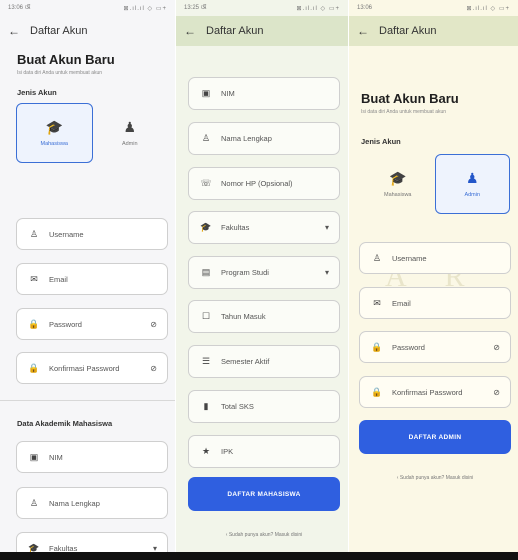 This screenshot has width=518, height=560. What do you see at coordinates (259, 556) in the screenshot?
I see `navigation-bar` at bounding box center [259, 556].